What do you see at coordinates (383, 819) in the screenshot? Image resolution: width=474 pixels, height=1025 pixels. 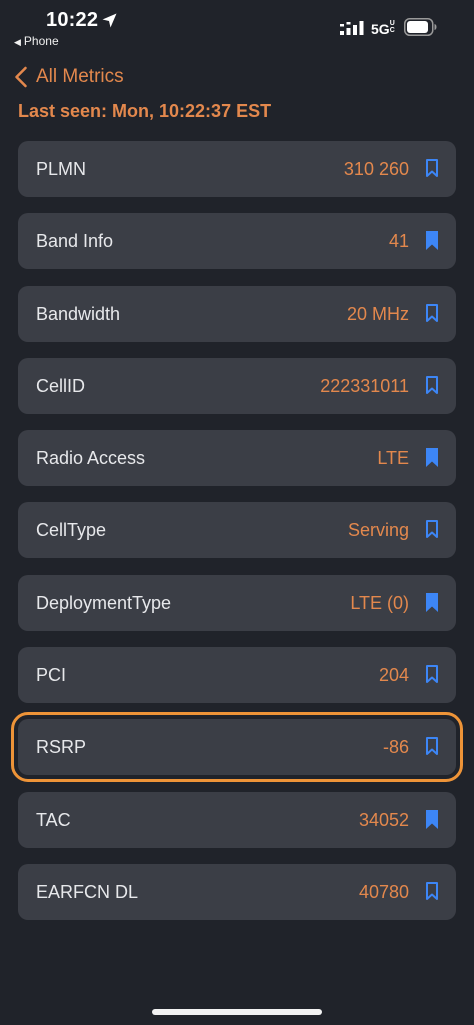 I see `metric-value: 34052` at bounding box center [383, 819].